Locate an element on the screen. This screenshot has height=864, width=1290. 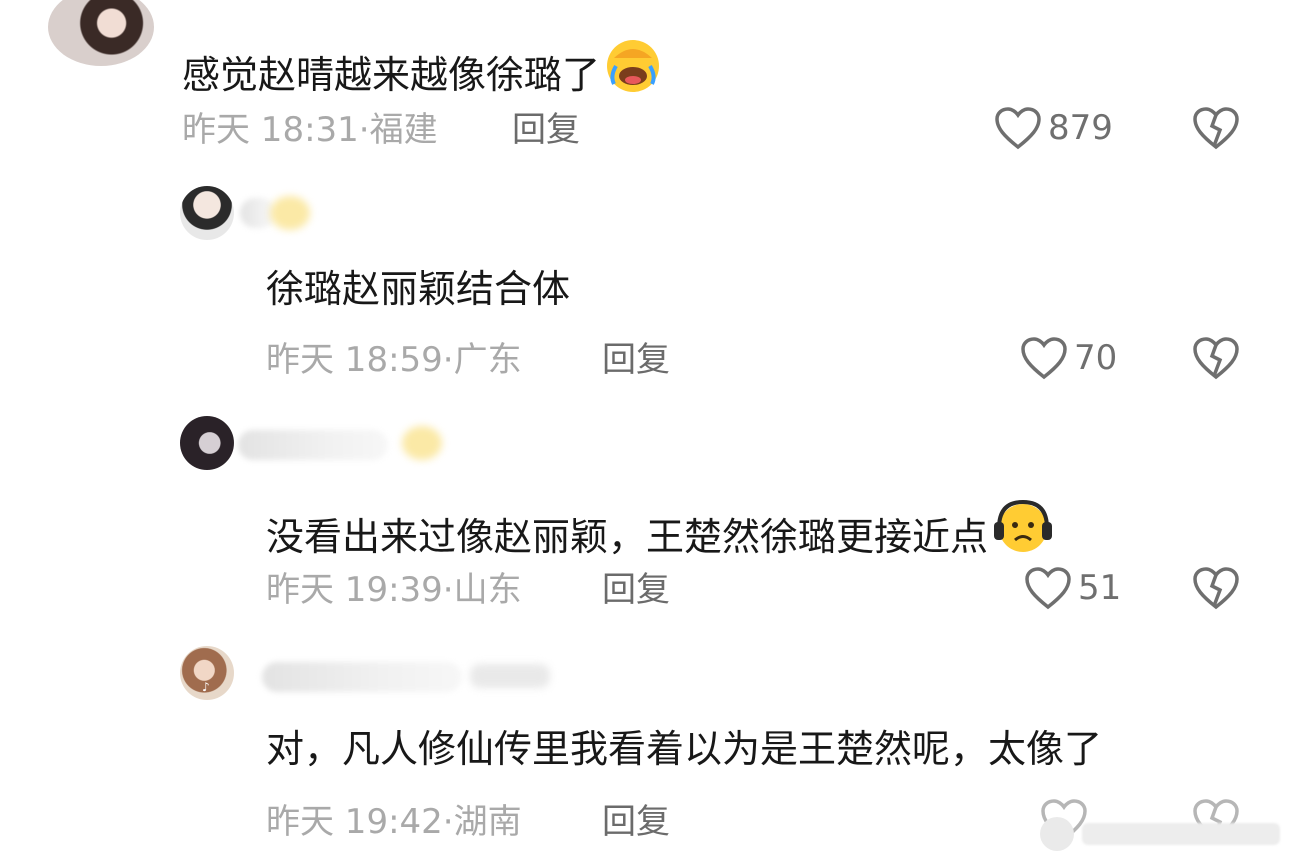
weibo-logo-icon is located at coordinates (1057, 834).